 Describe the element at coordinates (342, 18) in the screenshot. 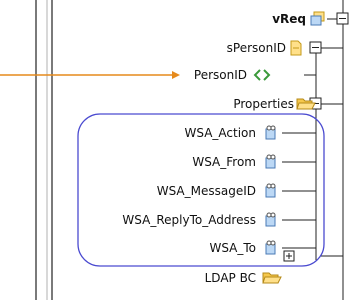

I see `collapse-toggle-root` at that location.